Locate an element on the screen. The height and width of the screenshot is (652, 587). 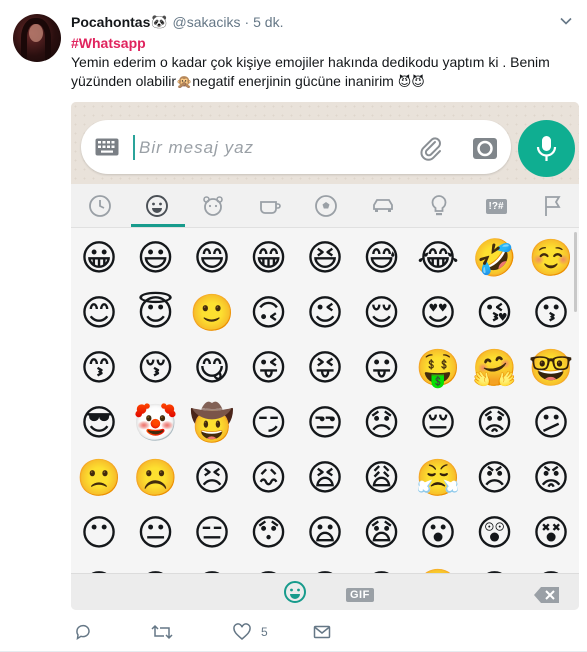
emoji-key: 😄 is located at coordinates (212, 258).